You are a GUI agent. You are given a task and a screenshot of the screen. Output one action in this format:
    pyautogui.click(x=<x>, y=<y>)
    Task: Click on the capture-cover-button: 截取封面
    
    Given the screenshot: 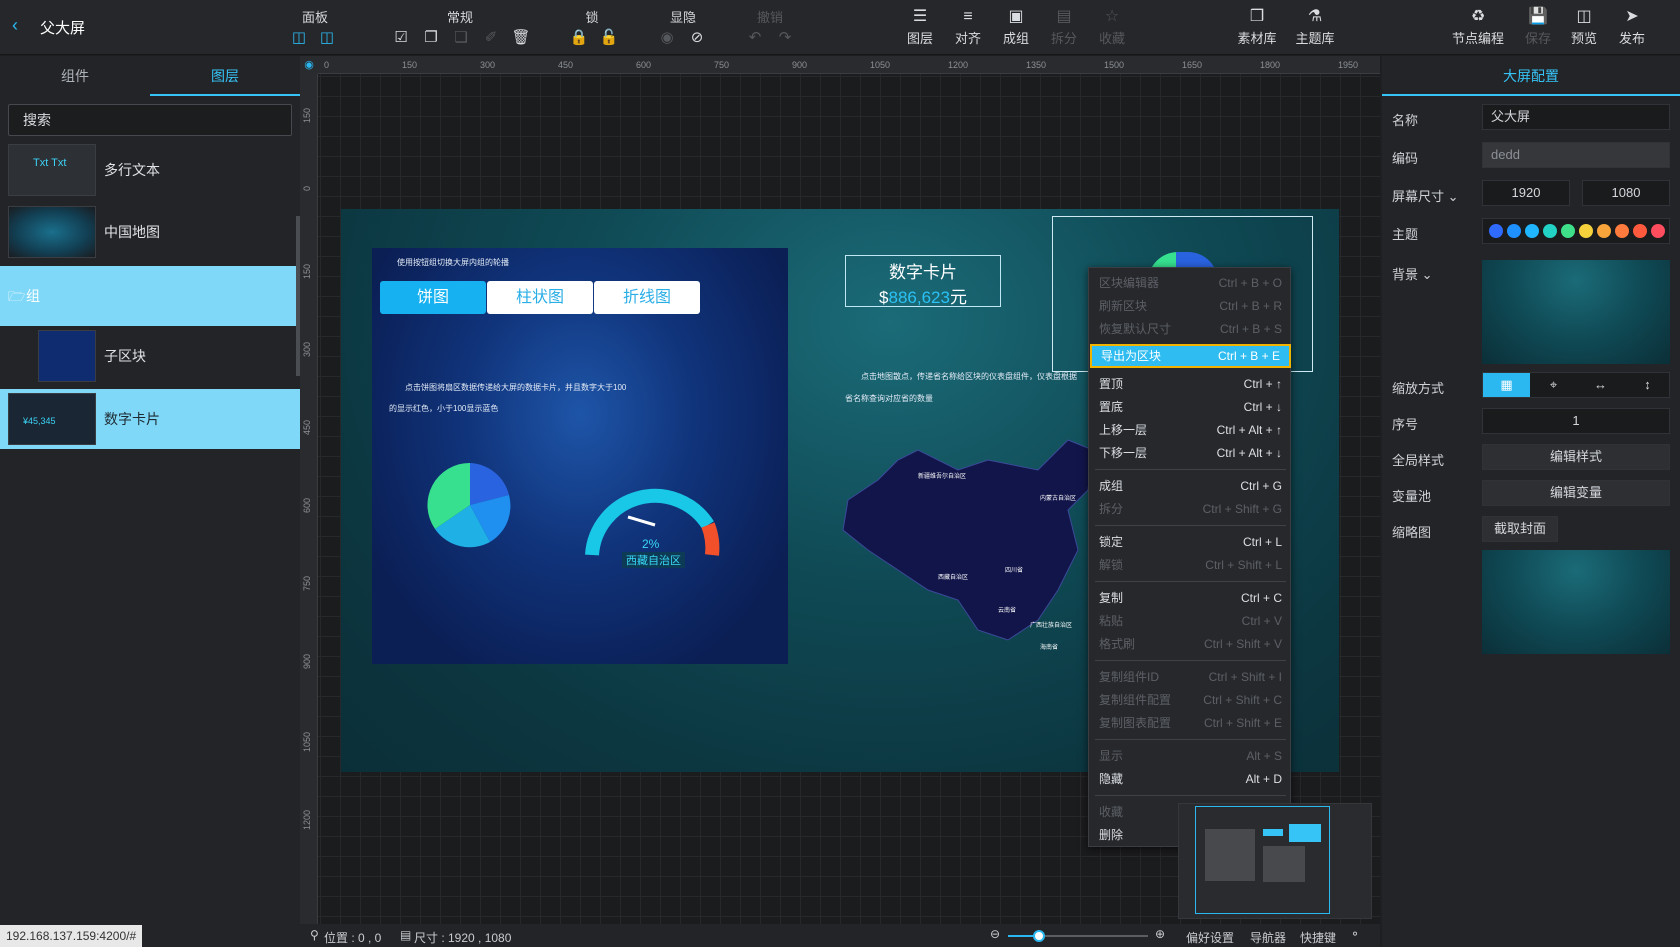 What is the action you would take?
    pyautogui.click(x=1520, y=529)
    